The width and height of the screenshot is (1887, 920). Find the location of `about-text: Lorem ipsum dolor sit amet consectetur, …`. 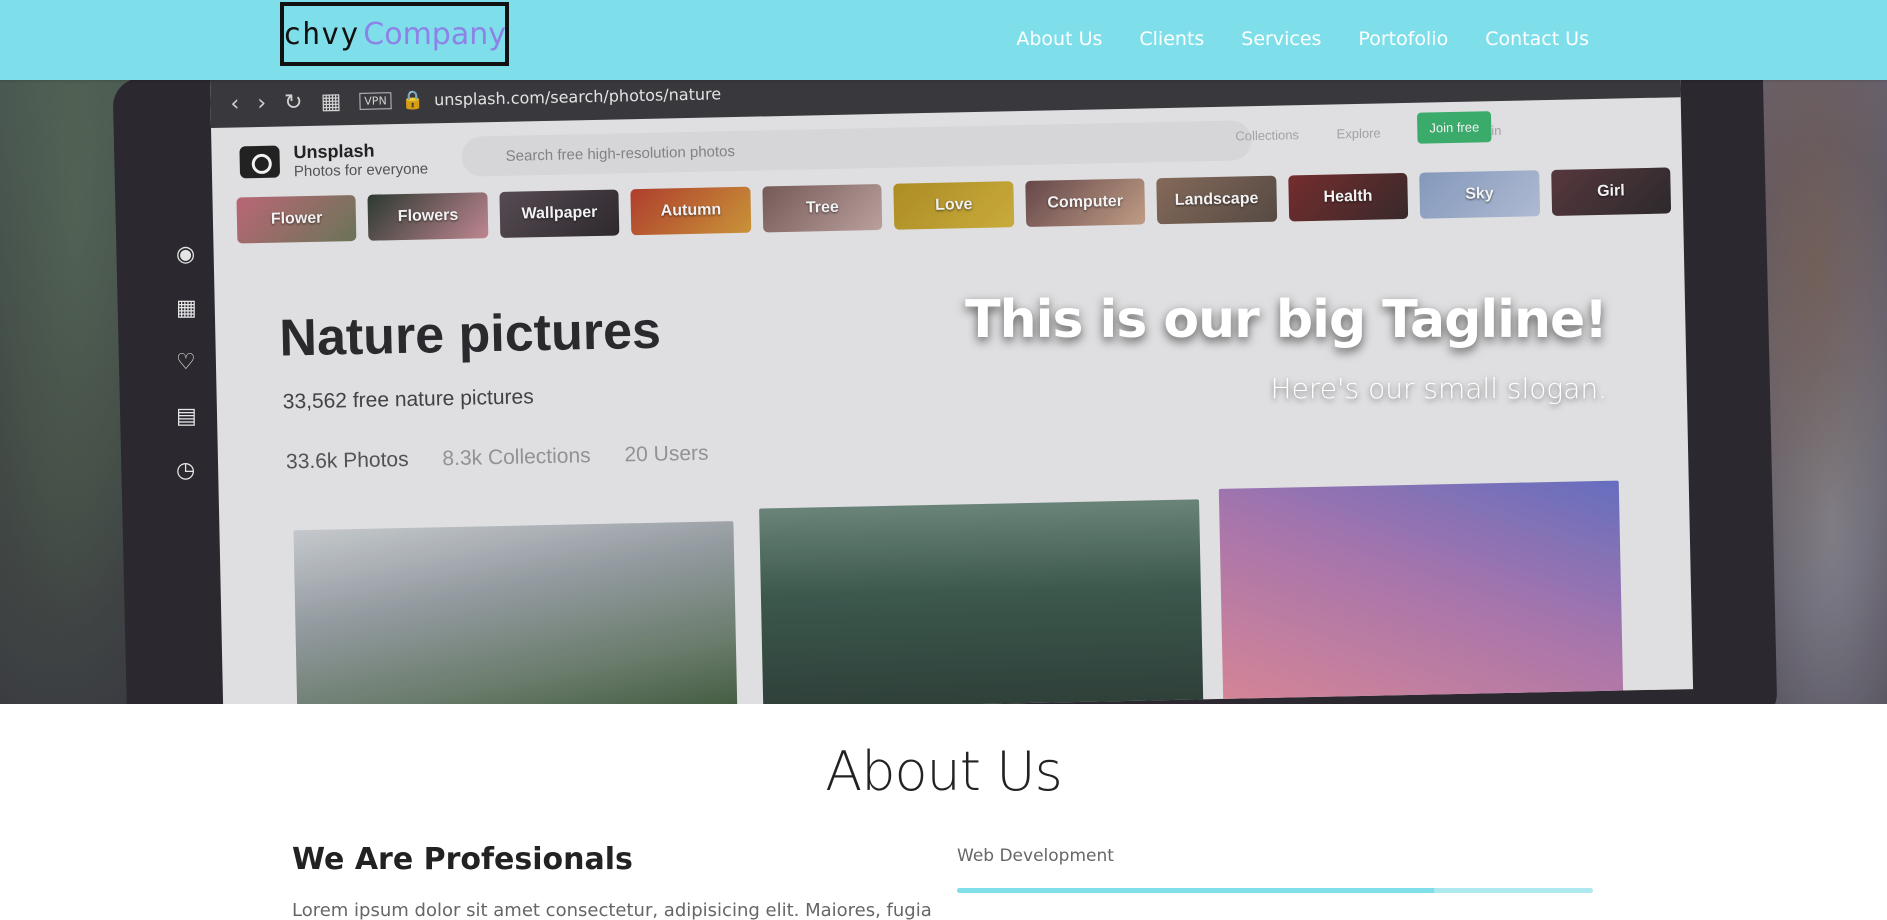

about-text: Lorem ipsum dolor sit amet consectetur, … is located at coordinates (612, 910).